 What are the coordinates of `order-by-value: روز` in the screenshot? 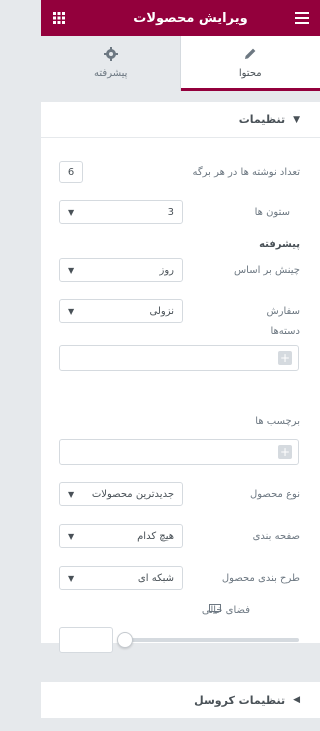 It's located at (167, 270).